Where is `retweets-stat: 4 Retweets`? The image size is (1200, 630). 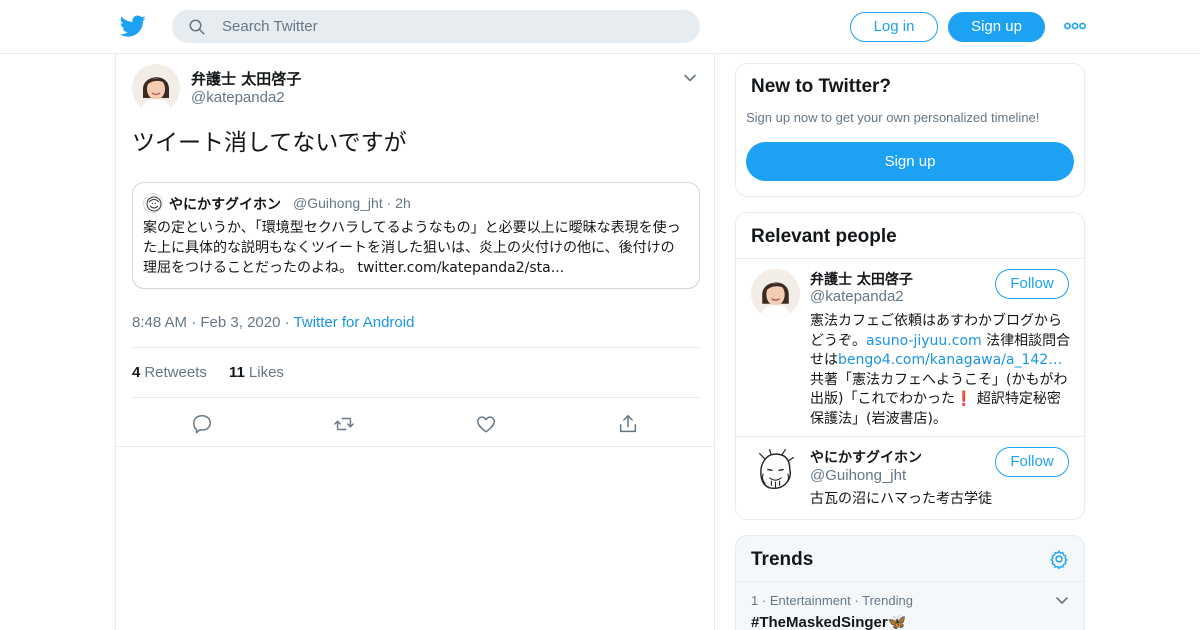
retweets-stat: 4 Retweets is located at coordinates (169, 372).